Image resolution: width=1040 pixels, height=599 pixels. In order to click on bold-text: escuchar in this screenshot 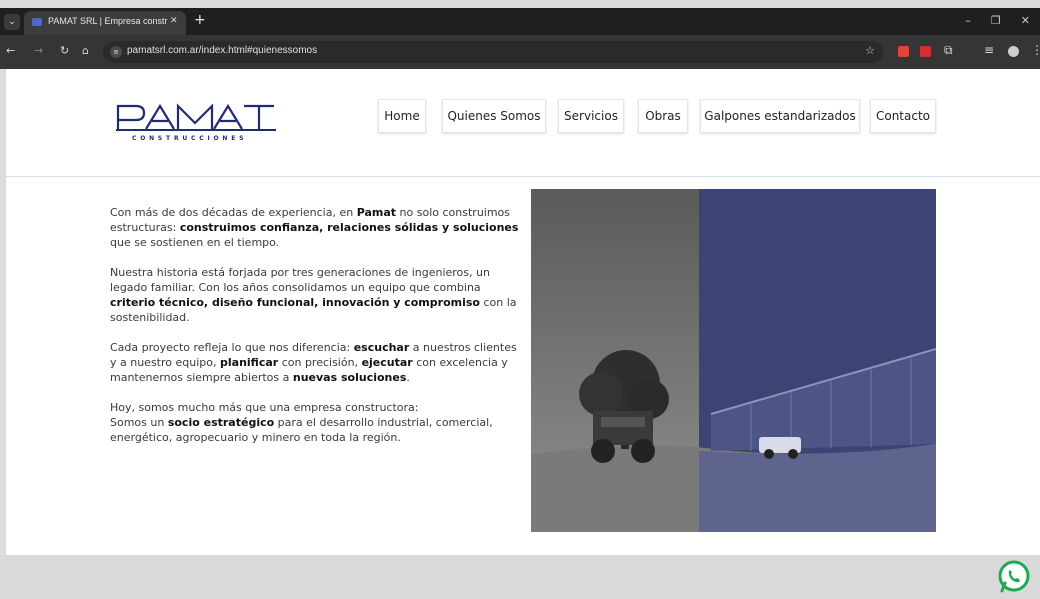, I will do `click(381, 347)`.